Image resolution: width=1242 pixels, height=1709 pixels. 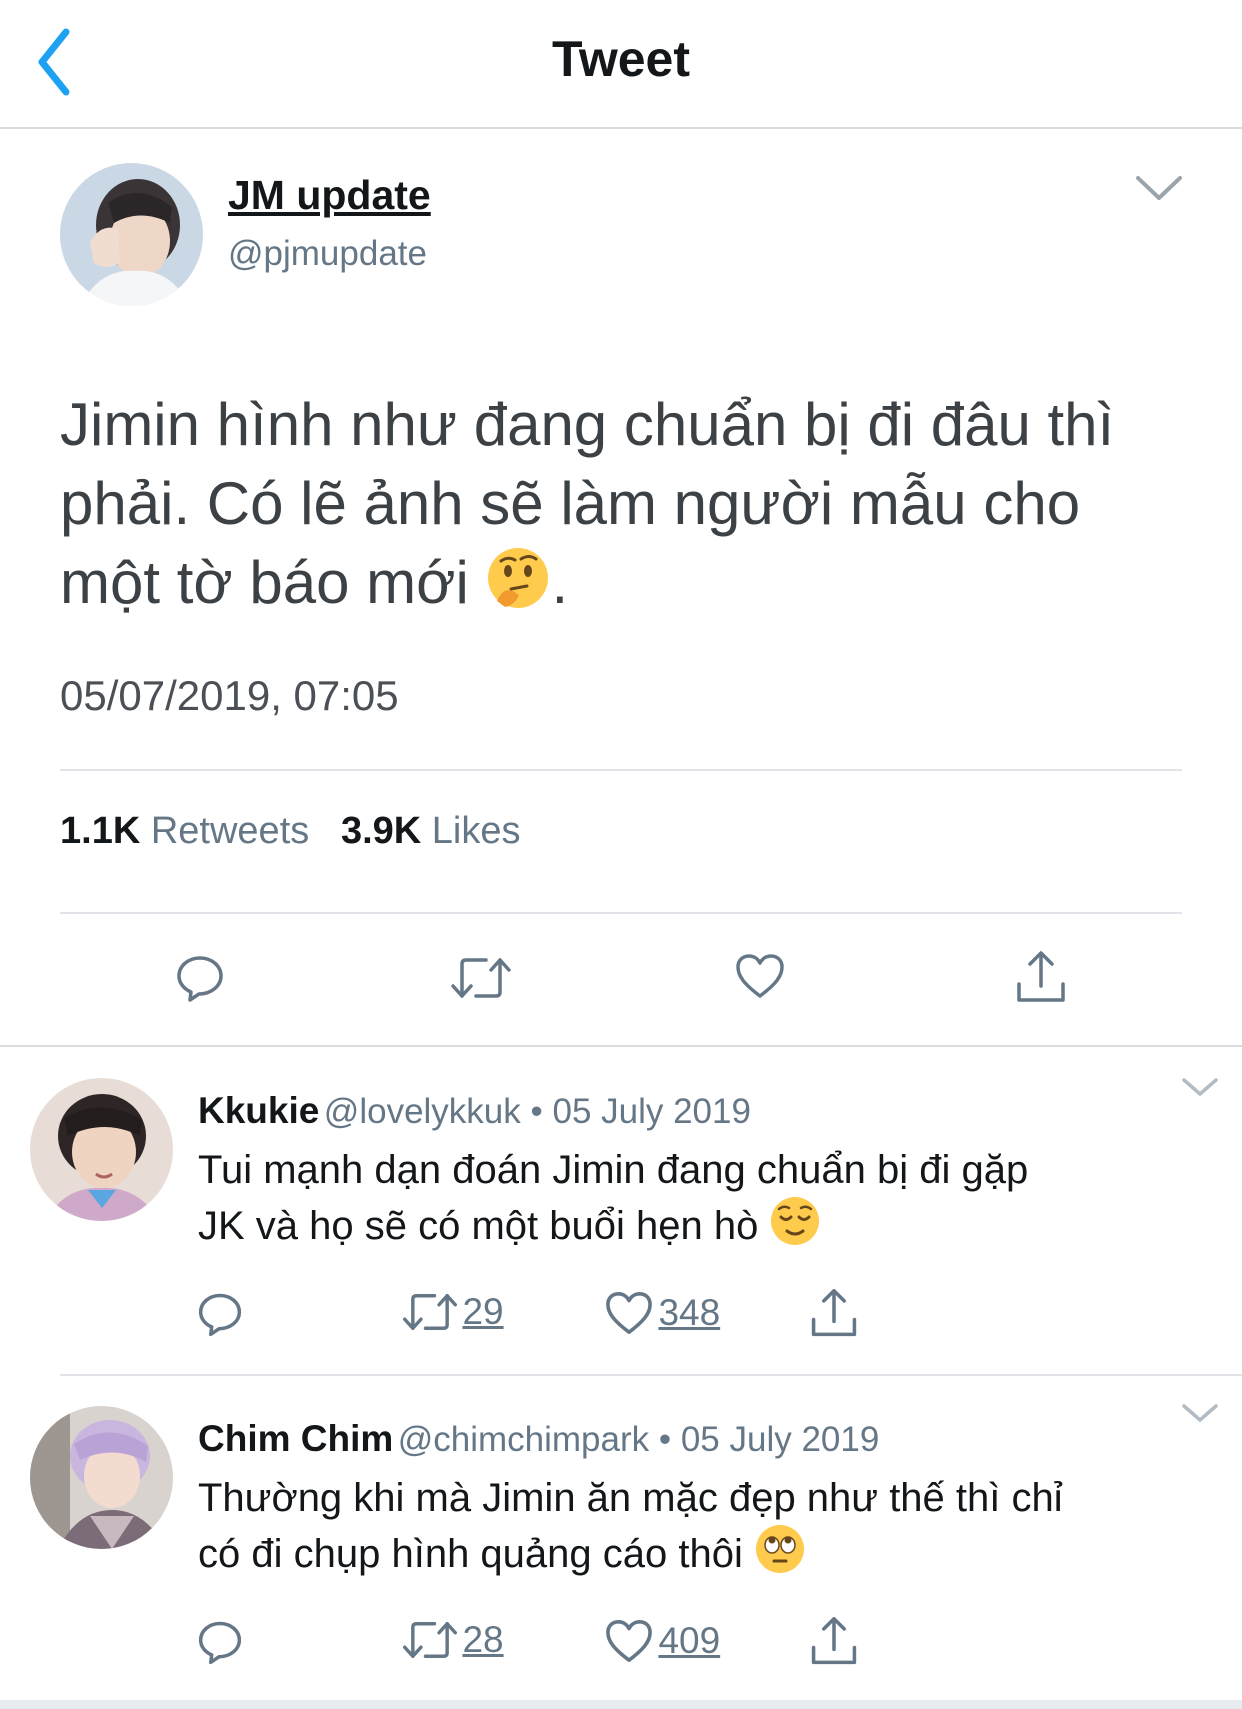 What do you see at coordinates (621, 1704) in the screenshot?
I see `bottom-edge` at bounding box center [621, 1704].